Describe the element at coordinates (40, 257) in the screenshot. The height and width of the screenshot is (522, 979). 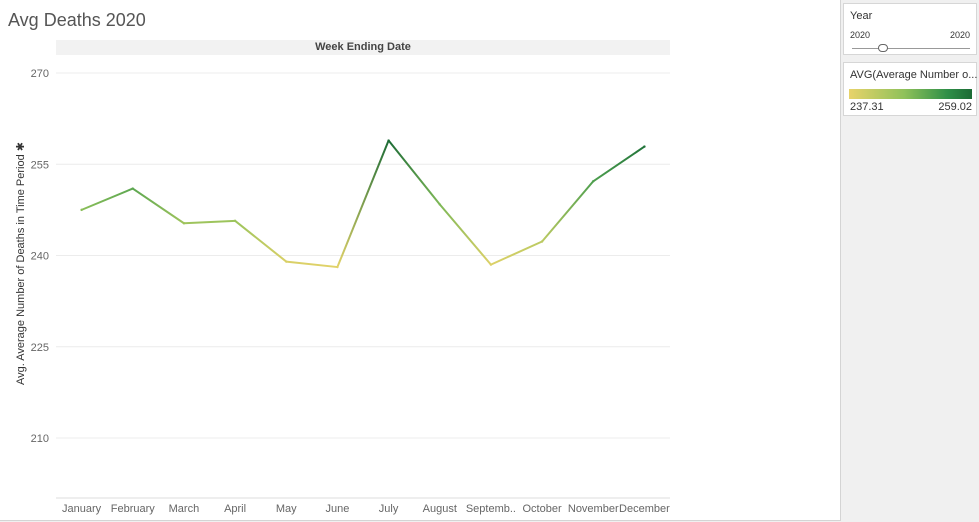
I see `y-tick-label: 240` at that location.